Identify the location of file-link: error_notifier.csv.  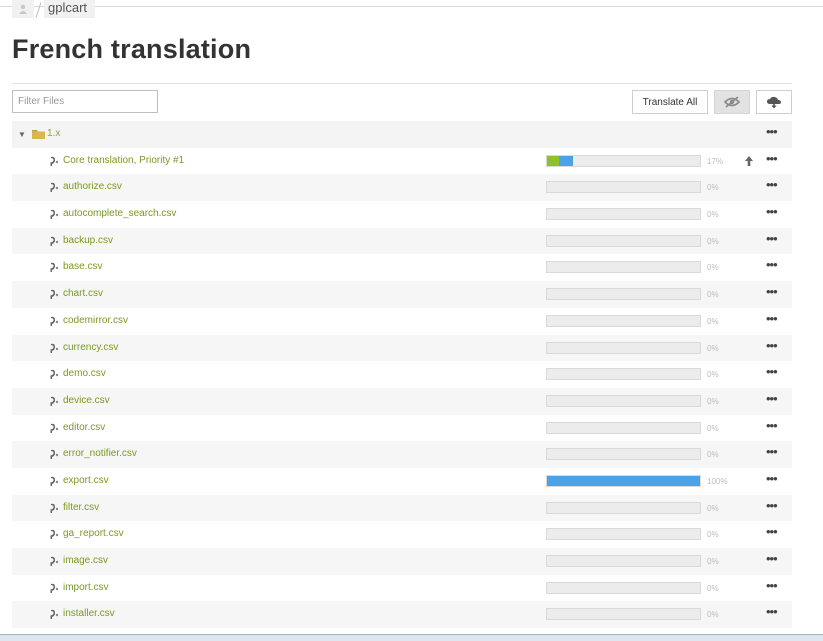
(100, 453).